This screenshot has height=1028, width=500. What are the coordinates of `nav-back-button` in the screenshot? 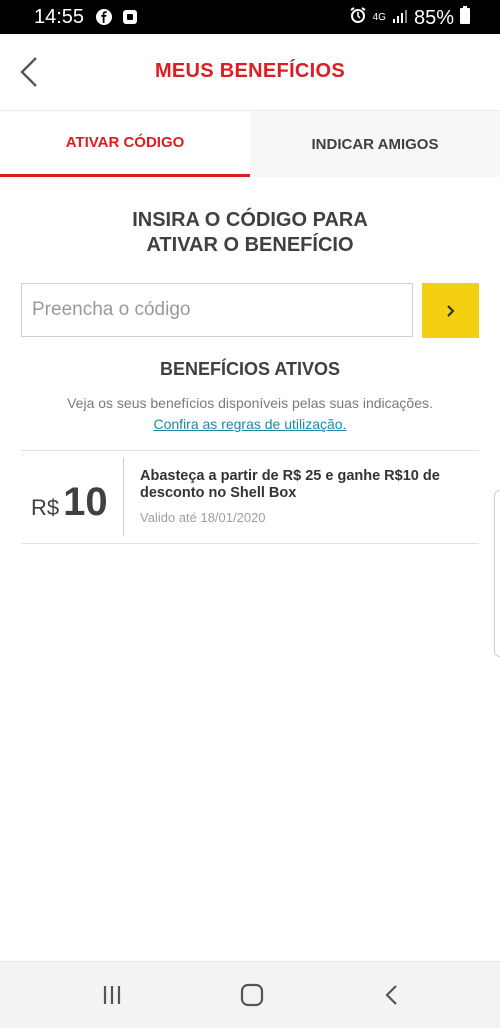 It's located at (392, 995).